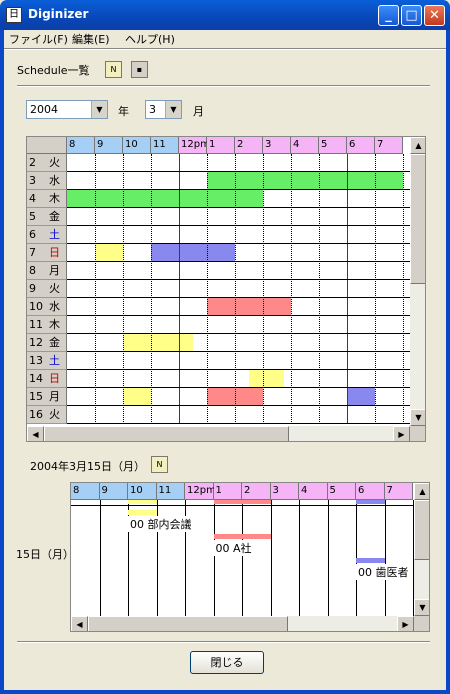 The width and height of the screenshot is (450, 694). What do you see at coordinates (165, 145) in the screenshot?
I see `hour-header: 11` at bounding box center [165, 145].